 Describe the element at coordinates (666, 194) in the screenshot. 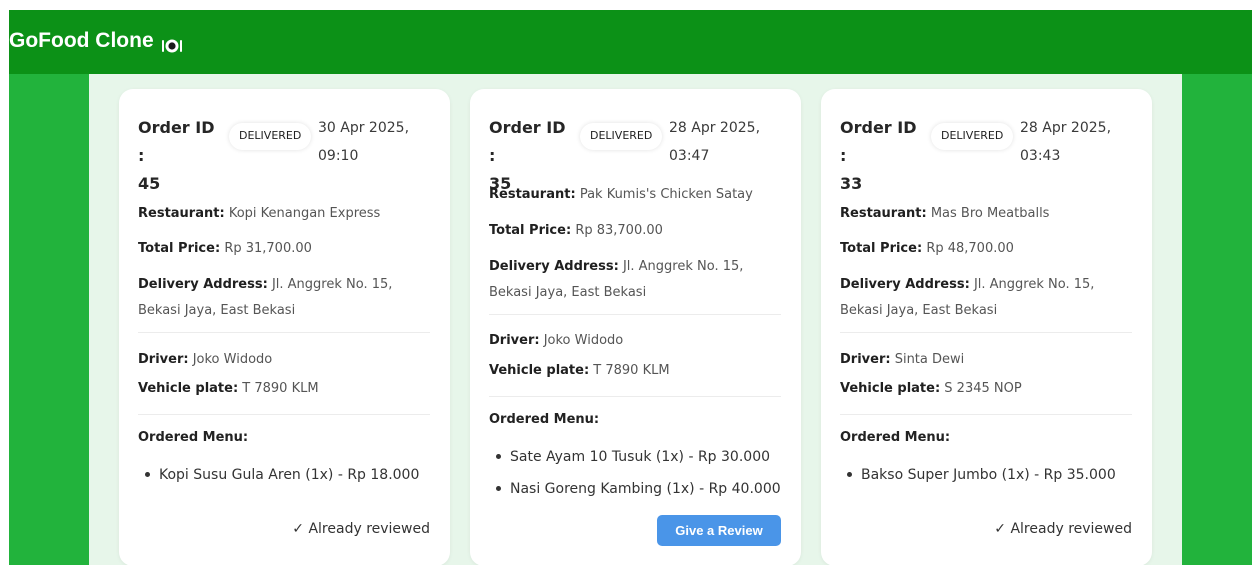

I see `restaurant-value: Pak Kumis's Chicken Satay` at that location.